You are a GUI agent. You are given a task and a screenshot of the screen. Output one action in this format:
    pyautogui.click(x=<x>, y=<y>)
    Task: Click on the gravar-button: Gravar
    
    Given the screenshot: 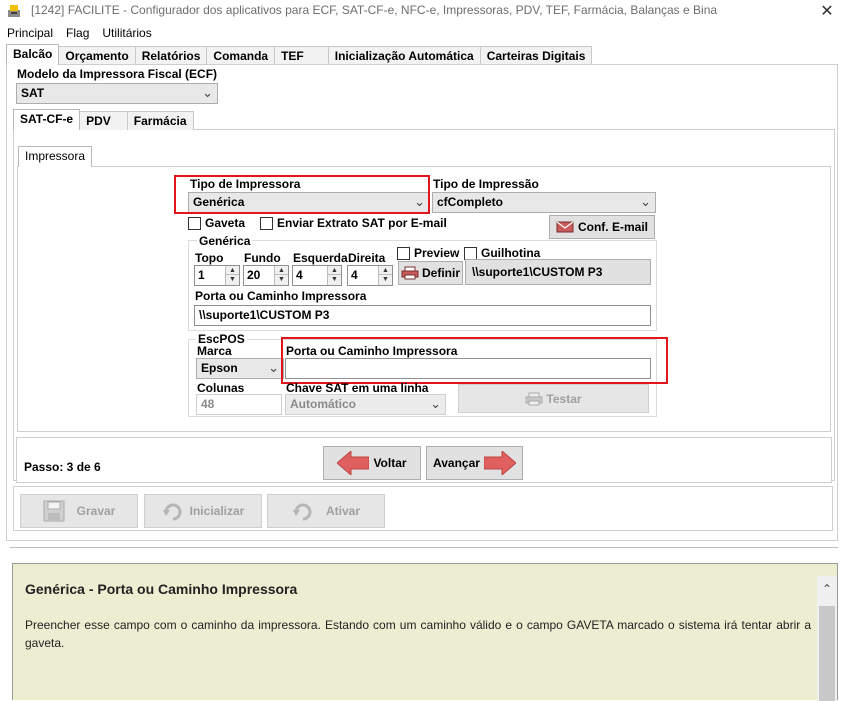 What is the action you would take?
    pyautogui.click(x=79, y=511)
    